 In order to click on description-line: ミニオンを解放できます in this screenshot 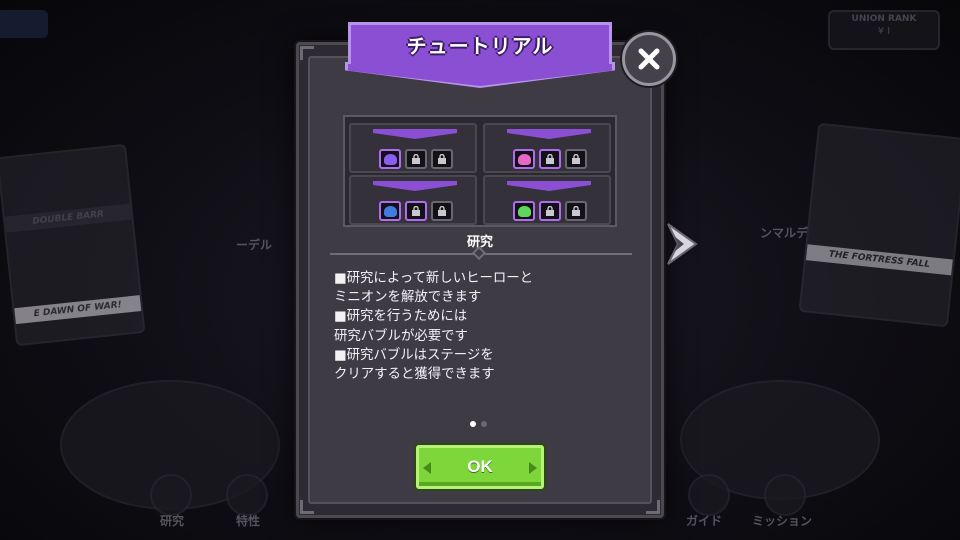, I will do `click(408, 298)`.